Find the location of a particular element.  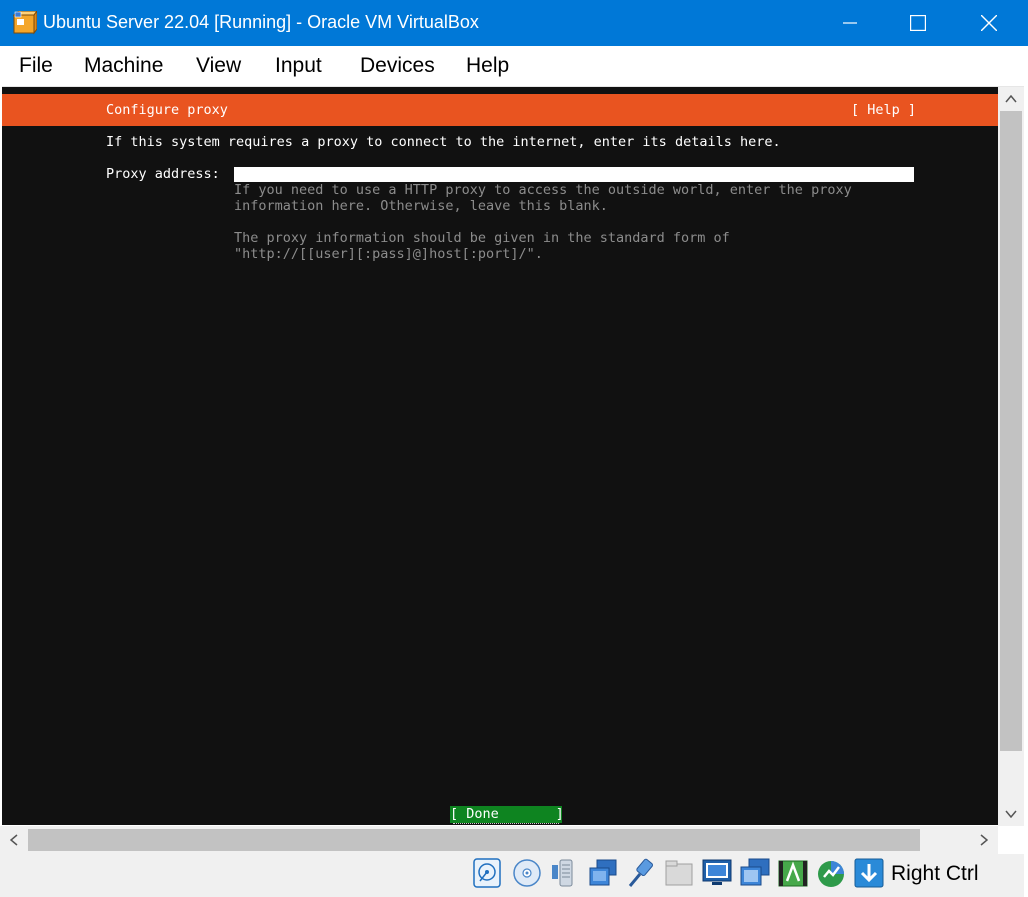

minimize-icon is located at coordinates (850, 23).